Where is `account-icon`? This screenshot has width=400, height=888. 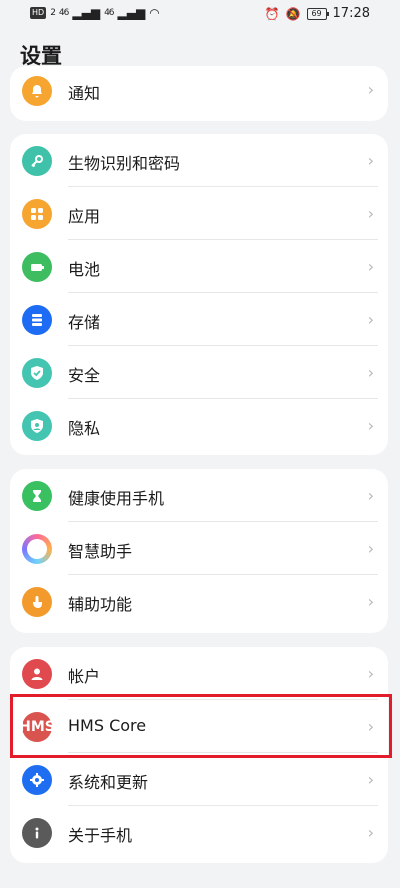
account-icon is located at coordinates (37, 674).